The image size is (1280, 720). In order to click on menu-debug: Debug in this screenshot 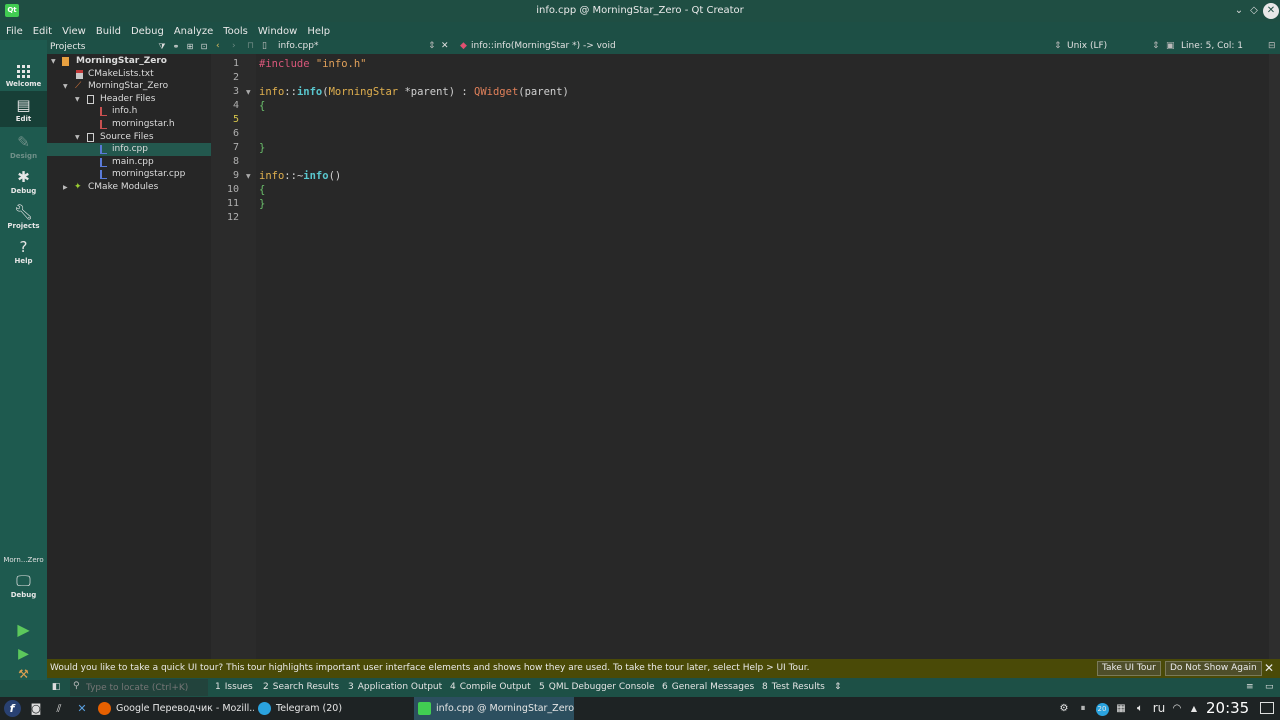, I will do `click(147, 31)`.